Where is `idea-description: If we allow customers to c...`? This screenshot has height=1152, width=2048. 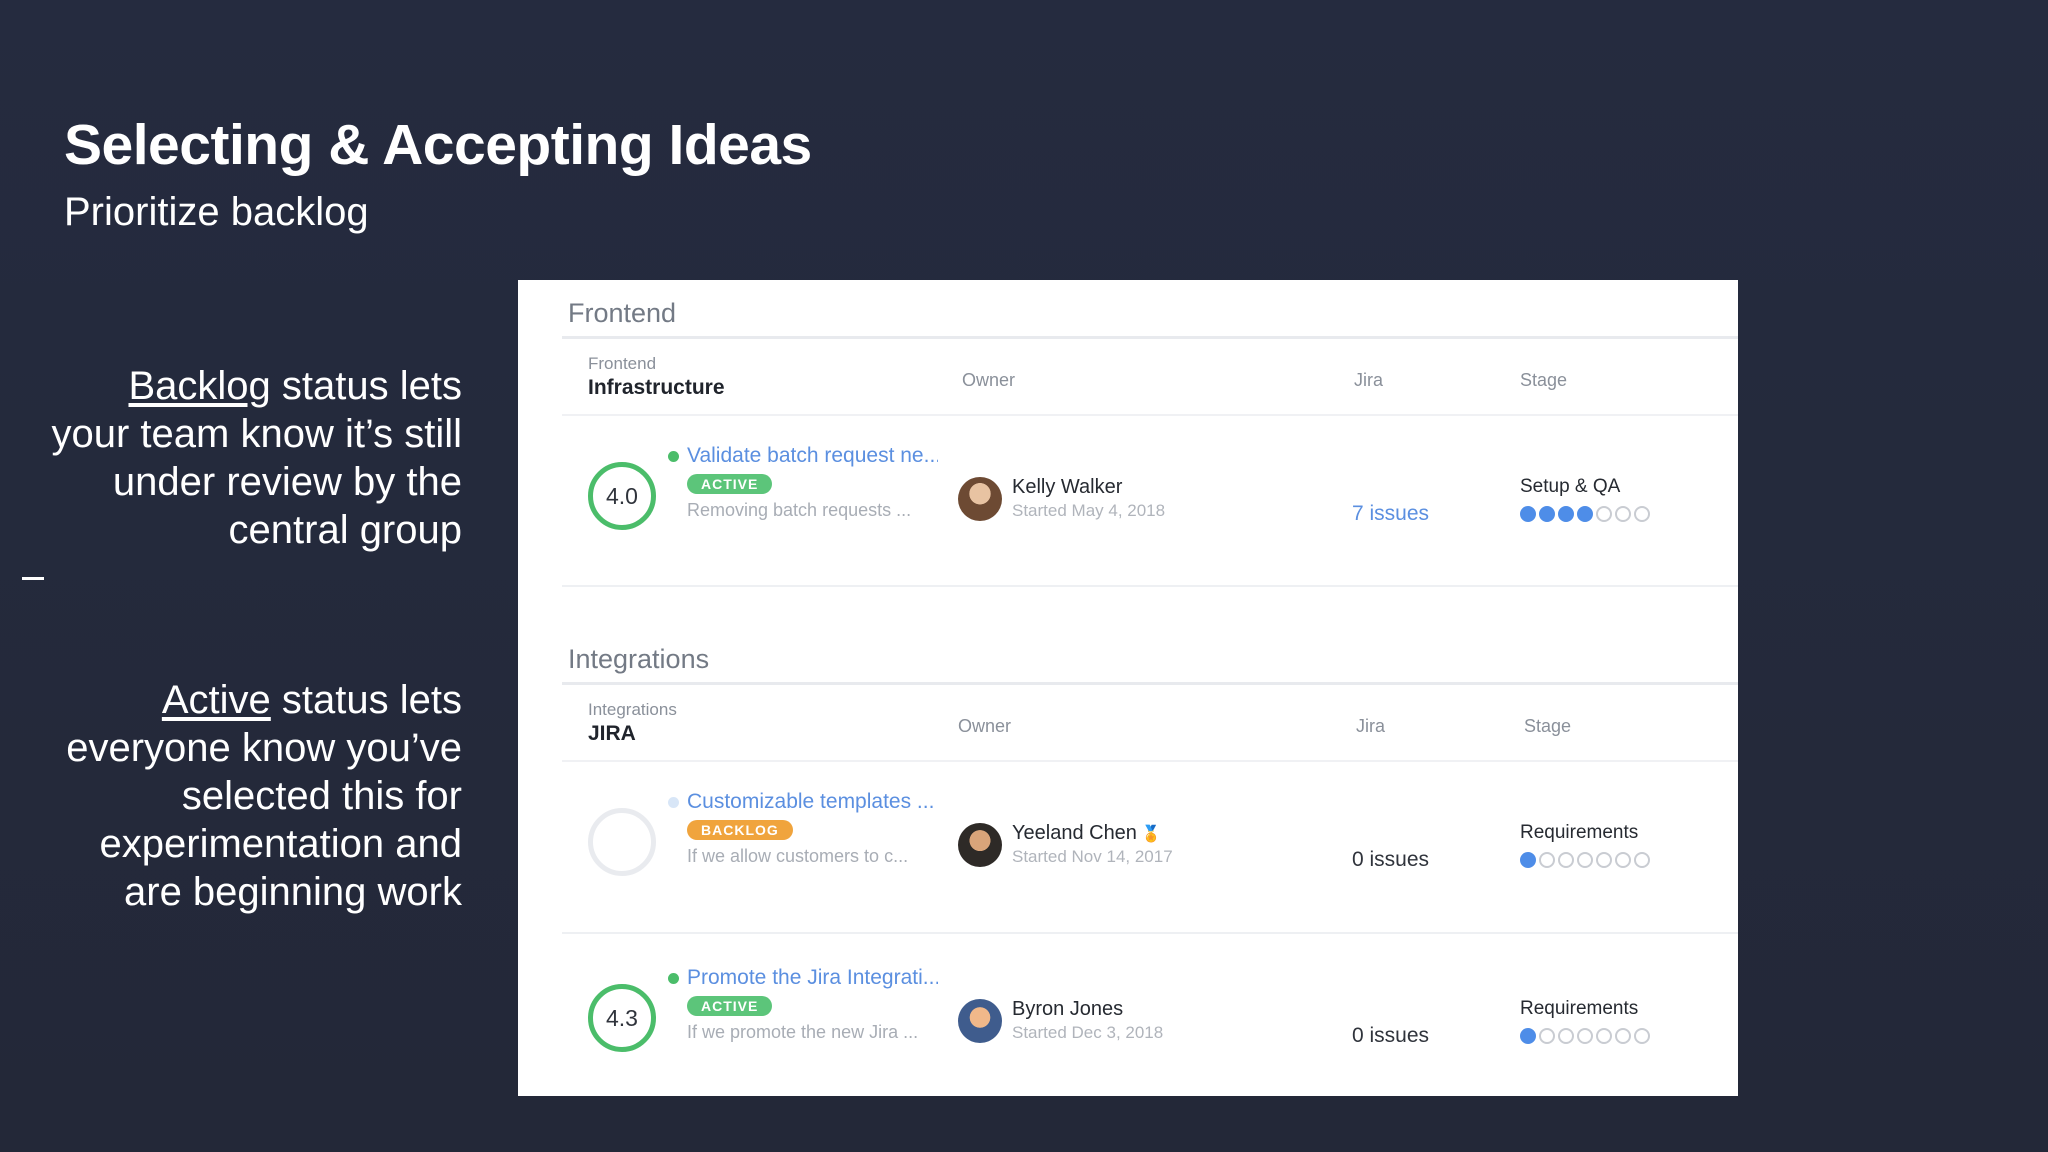
idea-description: If we allow customers to c... is located at coordinates (798, 856).